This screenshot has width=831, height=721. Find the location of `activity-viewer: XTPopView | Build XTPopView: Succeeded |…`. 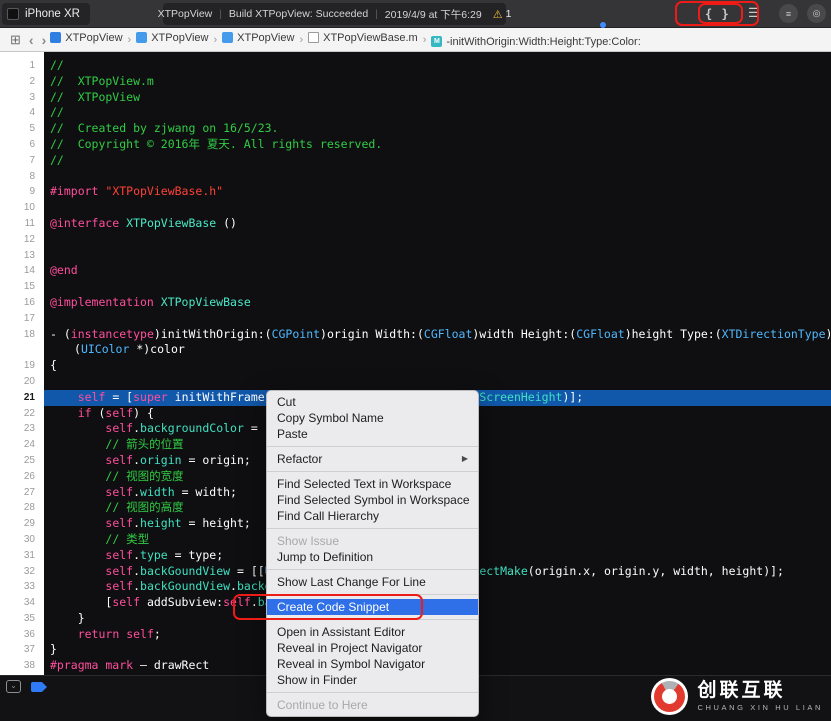

activity-viewer: XTPopView | Build XTPopView: Succeeded |… is located at coordinates (334, 14).